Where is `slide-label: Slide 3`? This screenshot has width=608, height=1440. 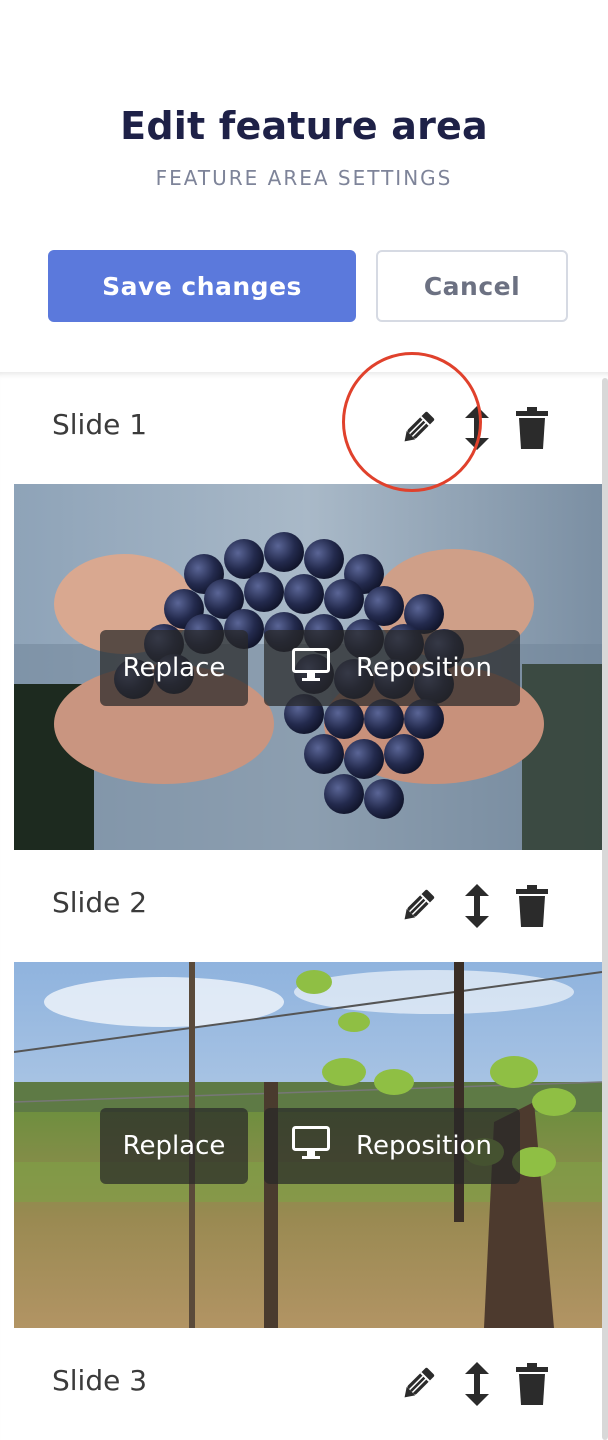 slide-label: Slide 3 is located at coordinates (100, 1380).